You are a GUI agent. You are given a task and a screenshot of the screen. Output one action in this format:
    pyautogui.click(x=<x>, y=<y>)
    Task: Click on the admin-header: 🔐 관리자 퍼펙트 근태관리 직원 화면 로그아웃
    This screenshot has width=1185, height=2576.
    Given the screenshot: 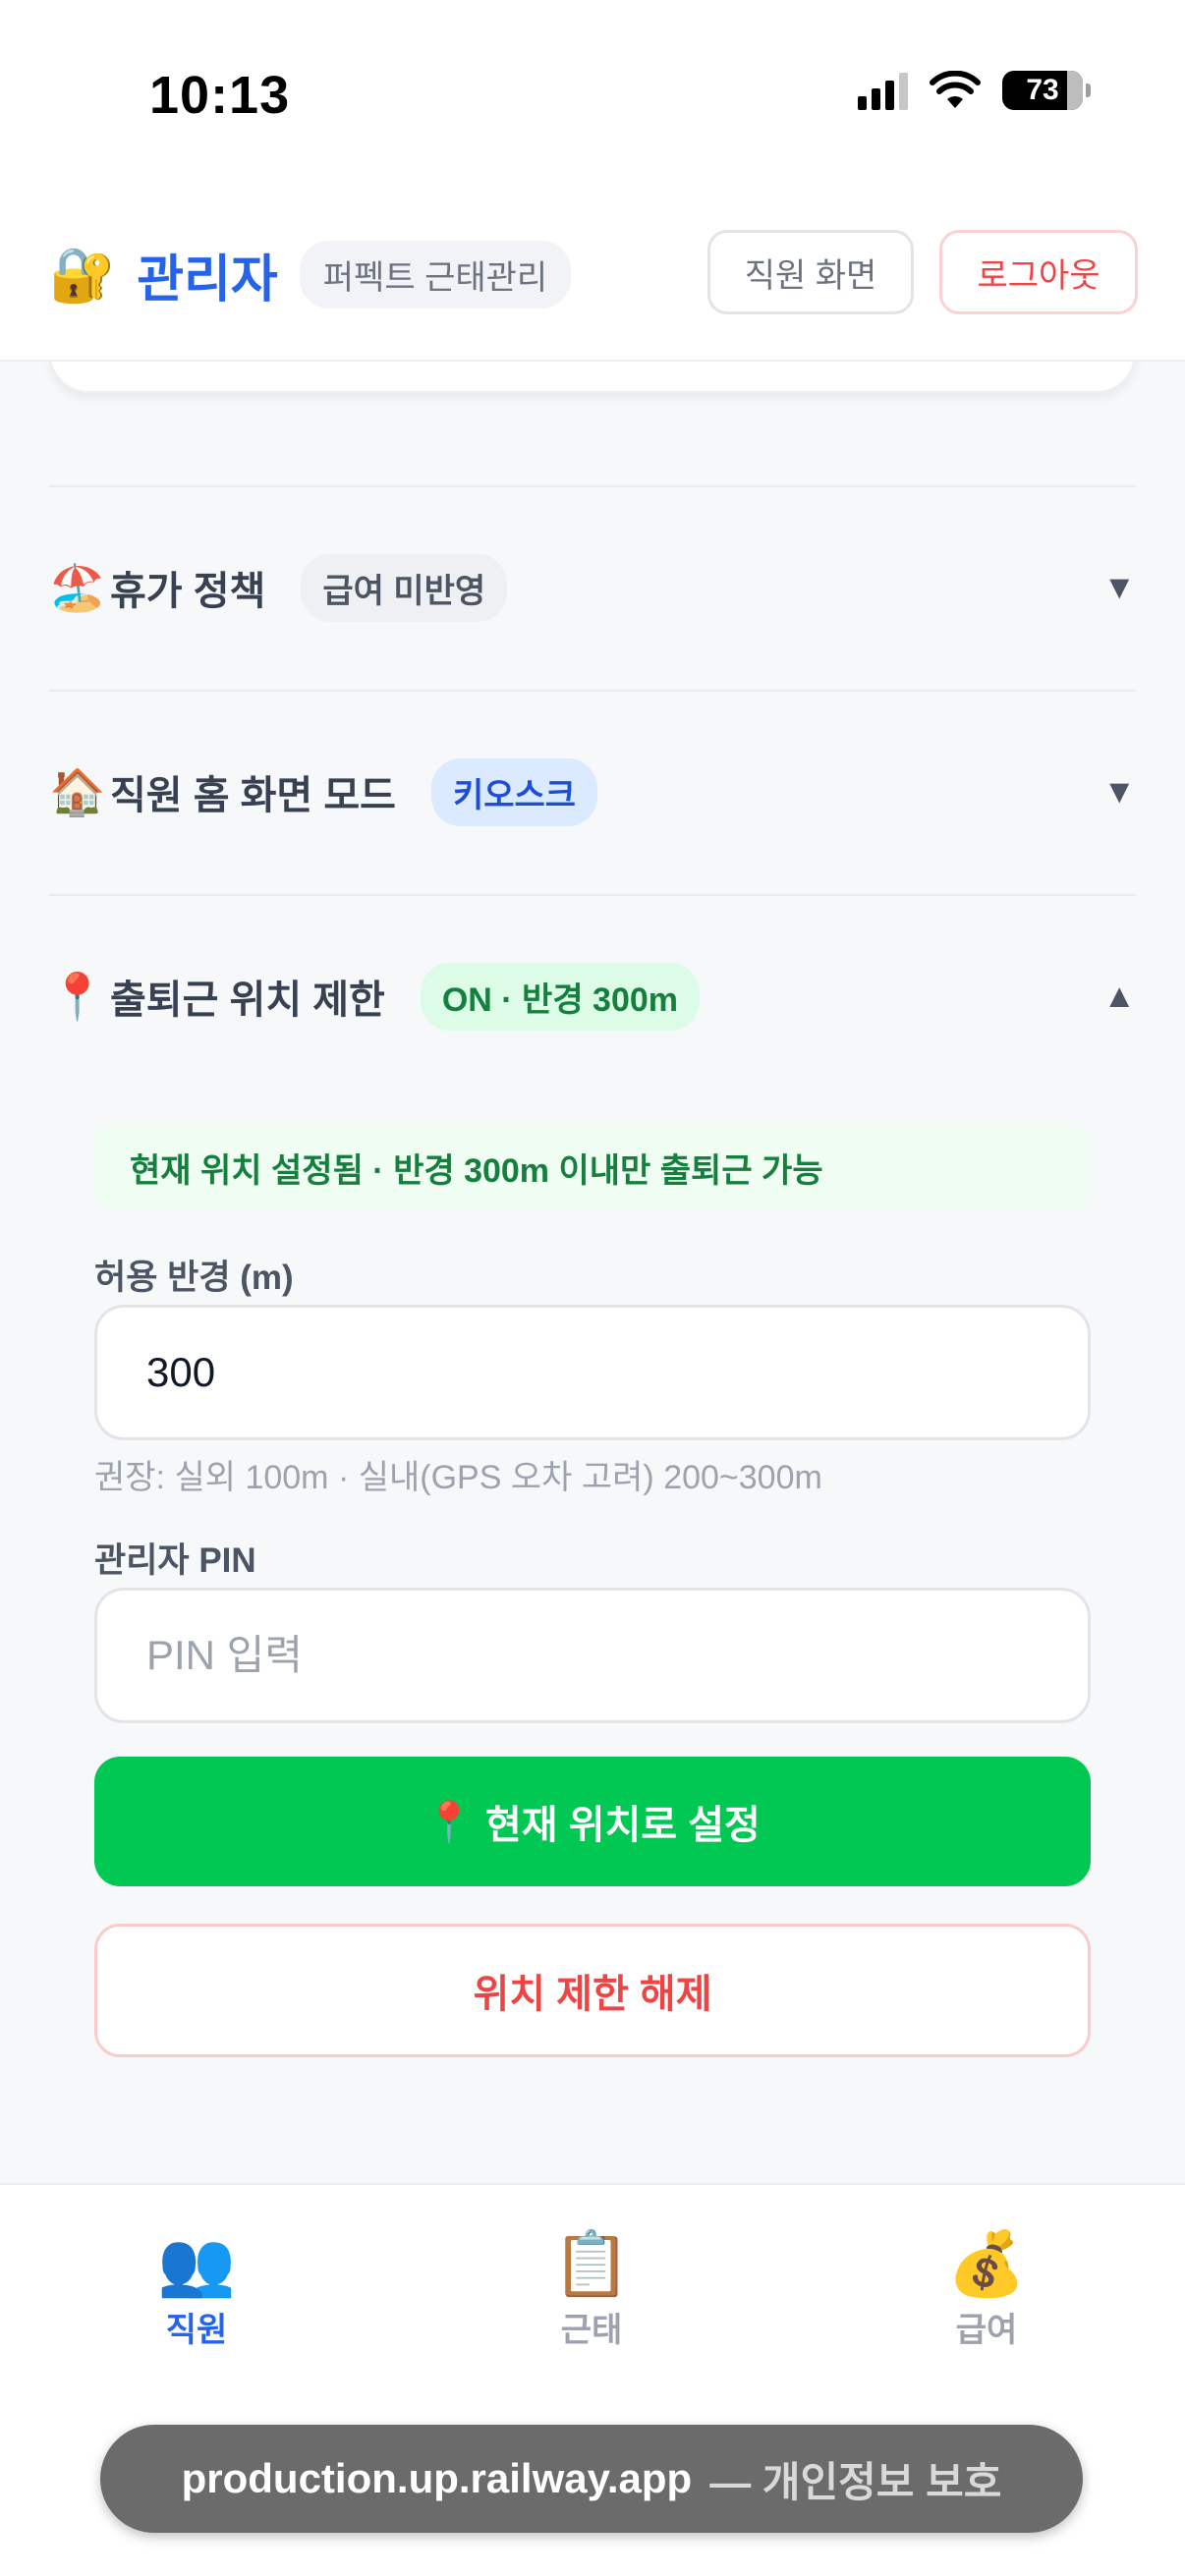 What is the action you would take?
    pyautogui.click(x=592, y=279)
    